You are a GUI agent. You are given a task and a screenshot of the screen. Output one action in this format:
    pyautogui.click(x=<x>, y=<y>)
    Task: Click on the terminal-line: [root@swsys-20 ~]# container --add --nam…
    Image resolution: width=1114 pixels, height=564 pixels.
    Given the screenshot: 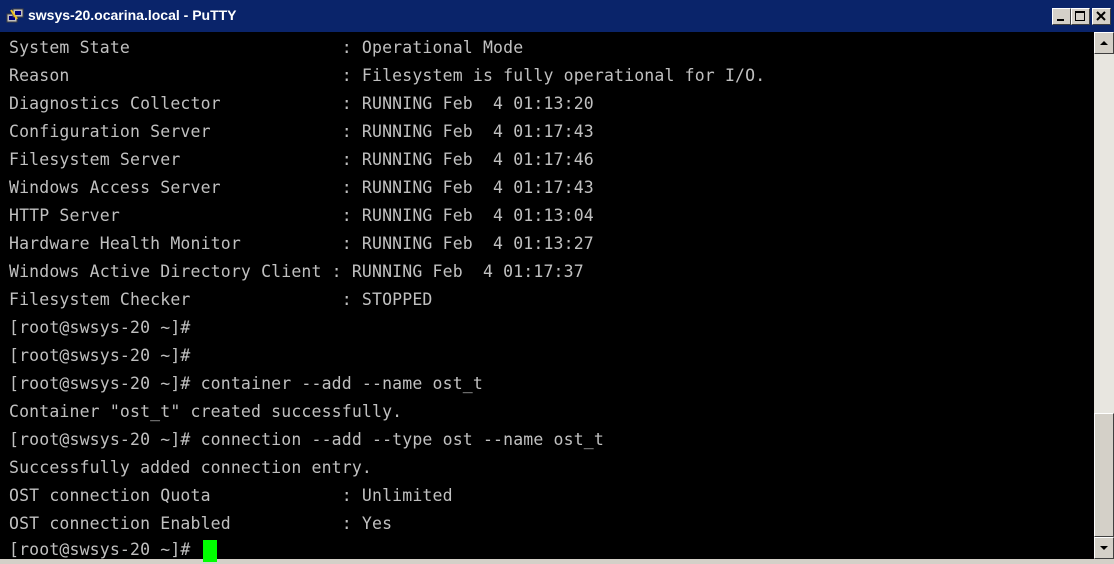 What is the action you would take?
    pyautogui.click(x=246, y=383)
    